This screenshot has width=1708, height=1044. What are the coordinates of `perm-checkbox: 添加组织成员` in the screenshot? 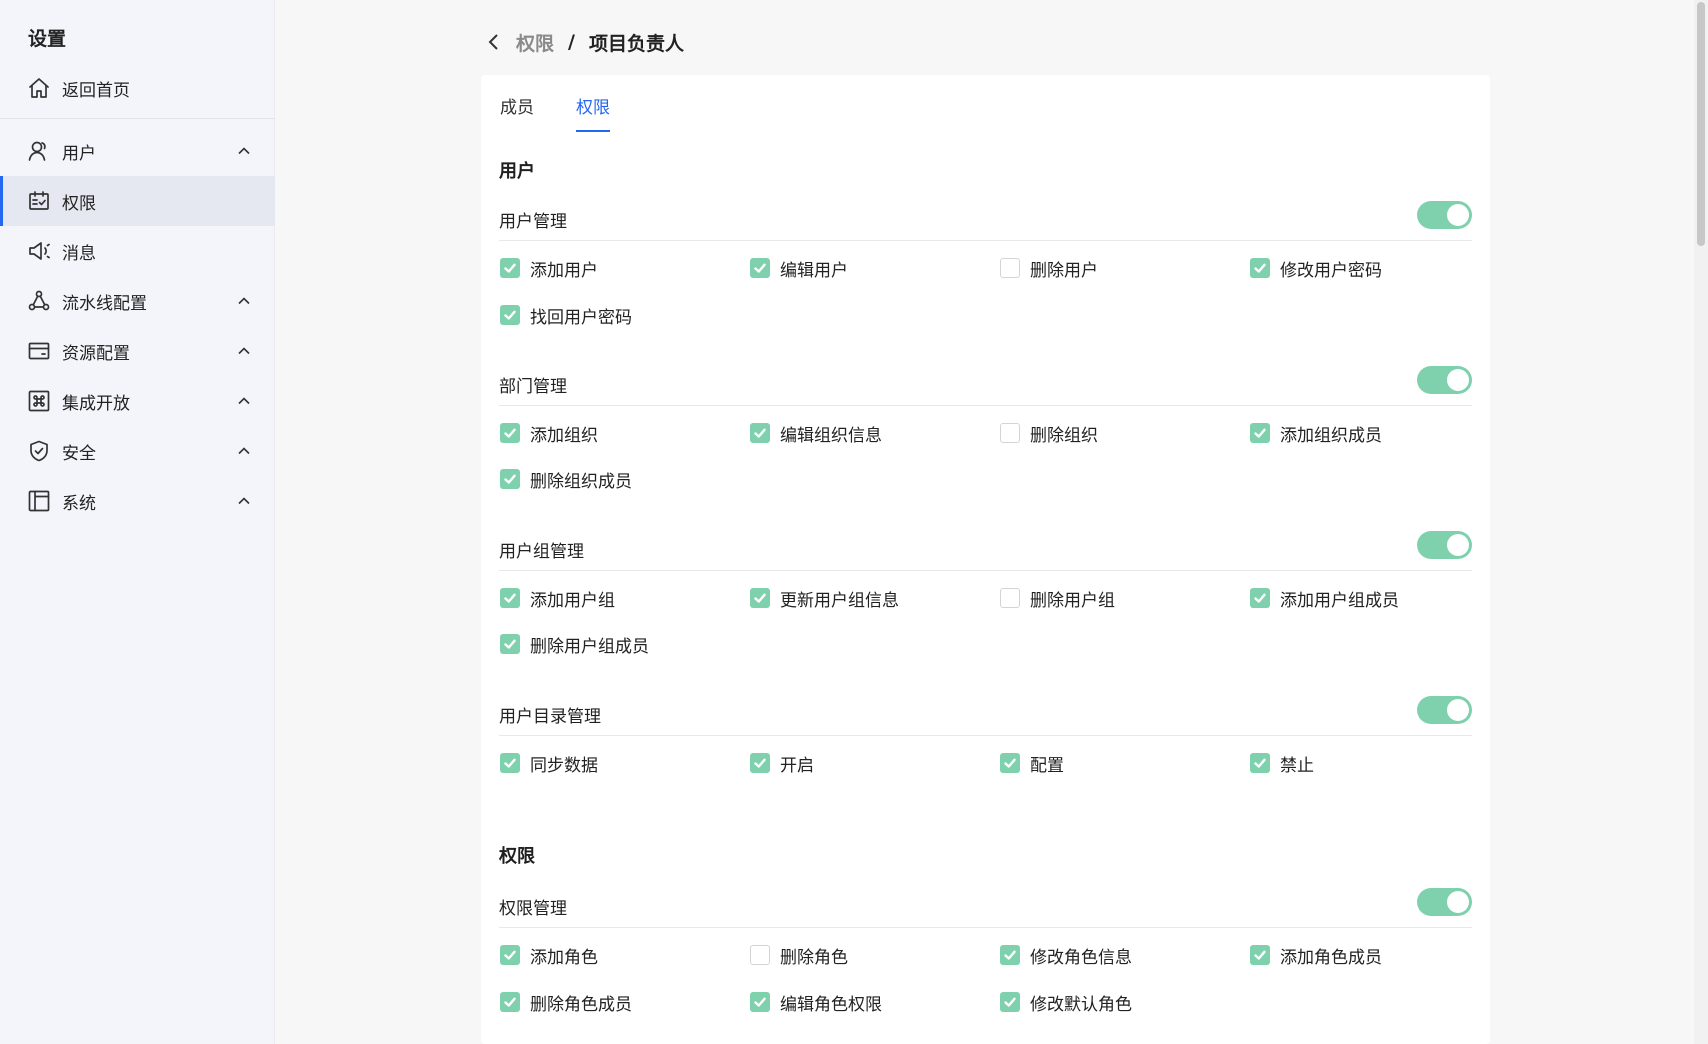 It's located at (1316, 433).